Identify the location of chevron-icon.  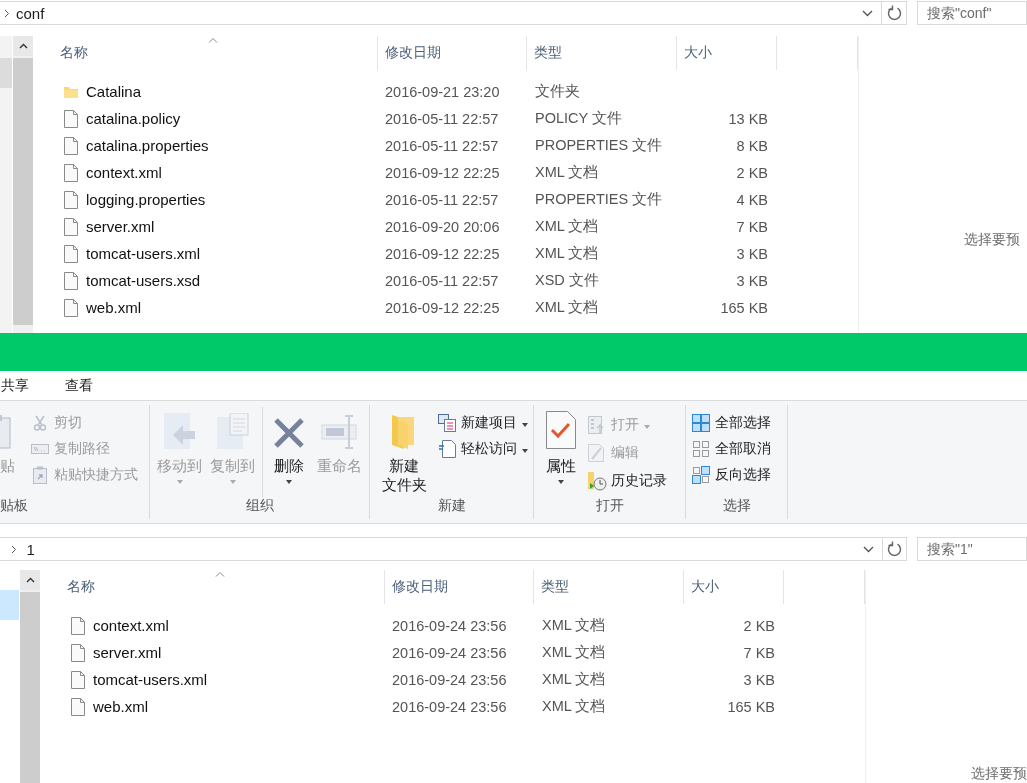
(7, 13).